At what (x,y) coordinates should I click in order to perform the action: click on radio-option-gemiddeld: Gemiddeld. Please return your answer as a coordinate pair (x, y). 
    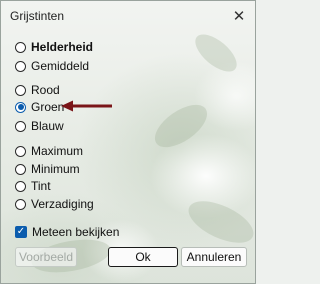
    Looking at the image, I should click on (52, 66).